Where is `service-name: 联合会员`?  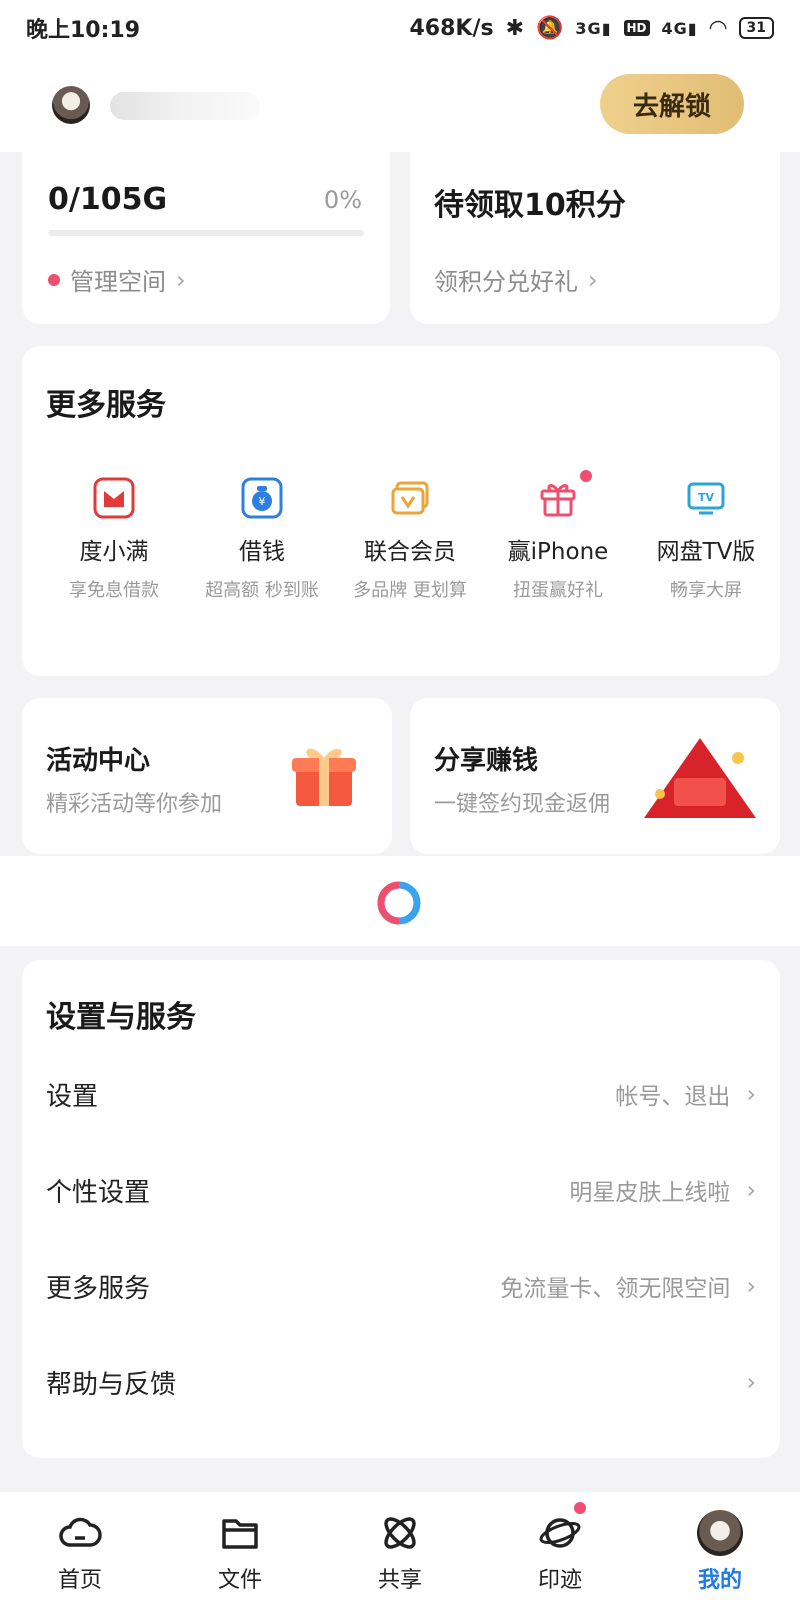 service-name: 联合会员 is located at coordinates (410, 552).